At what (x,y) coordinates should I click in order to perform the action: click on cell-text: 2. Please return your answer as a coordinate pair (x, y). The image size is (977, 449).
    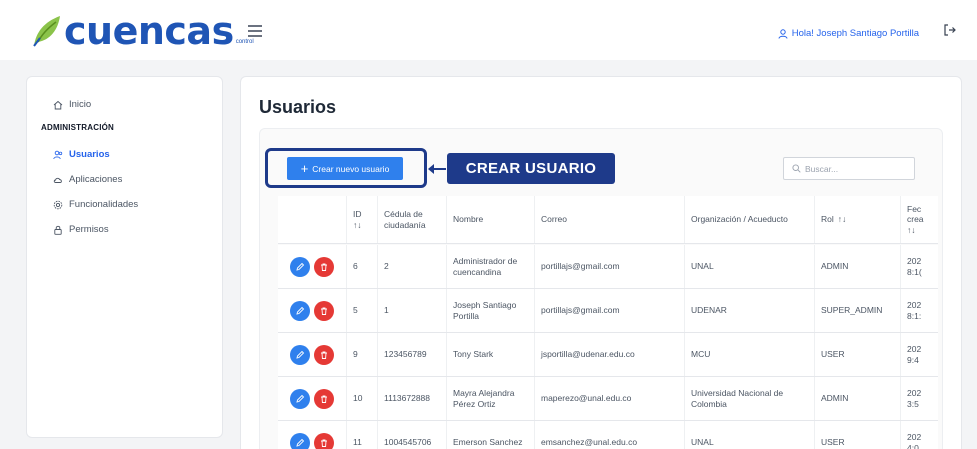
    Looking at the image, I should click on (386, 266).